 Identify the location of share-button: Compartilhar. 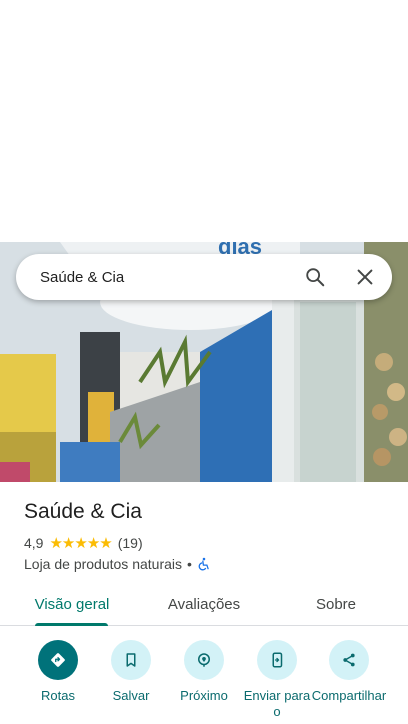
(349, 672).